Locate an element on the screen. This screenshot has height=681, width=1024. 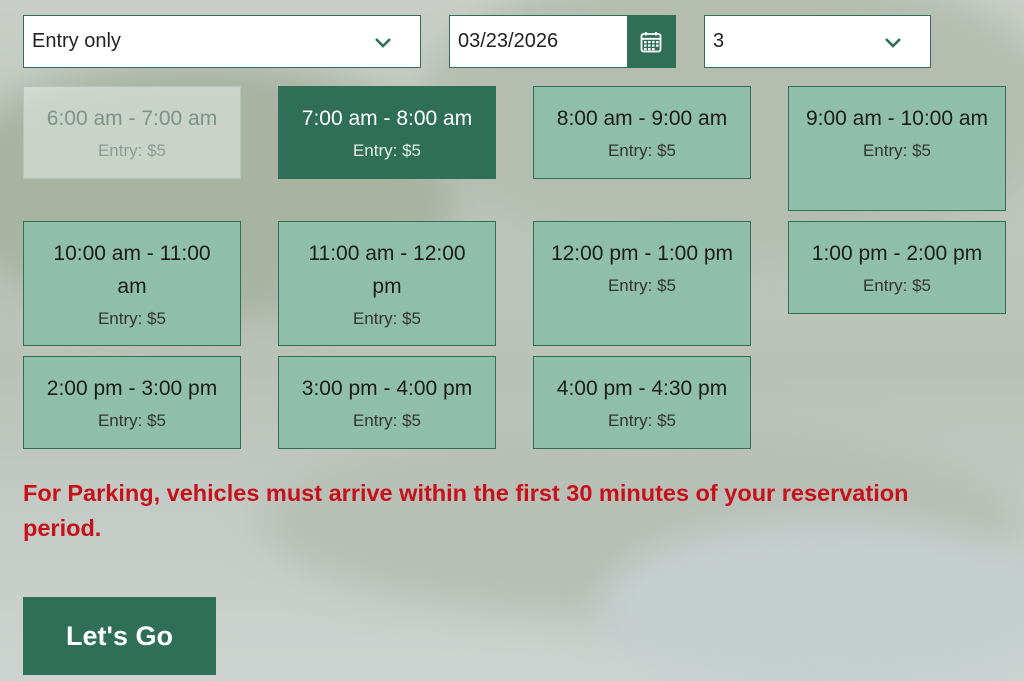
time-slot: 7:00 am - 8:00 am Entry: $5 is located at coordinates (387, 132).